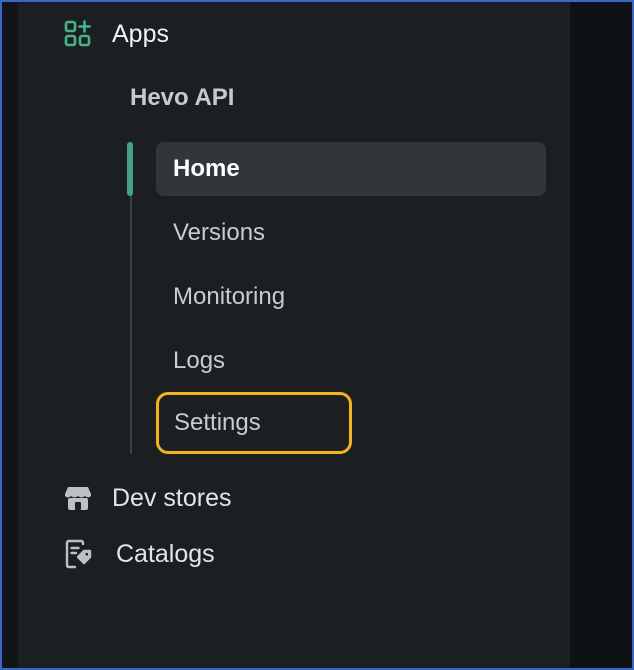 Image resolution: width=634 pixels, height=670 pixels. Describe the element at coordinates (601, 335) in the screenshot. I see `main-content` at that location.